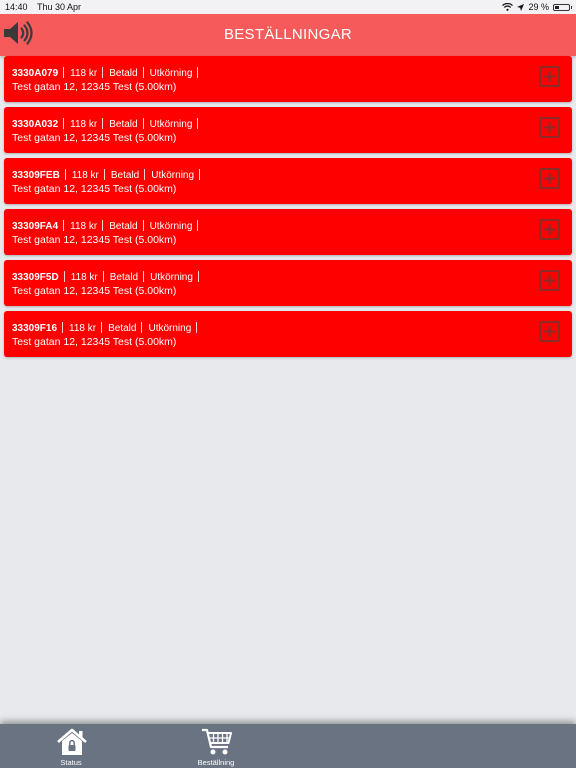 Image resolution: width=576 pixels, height=768 pixels. I want to click on status-indicators: 29 %, so click(537, 7).